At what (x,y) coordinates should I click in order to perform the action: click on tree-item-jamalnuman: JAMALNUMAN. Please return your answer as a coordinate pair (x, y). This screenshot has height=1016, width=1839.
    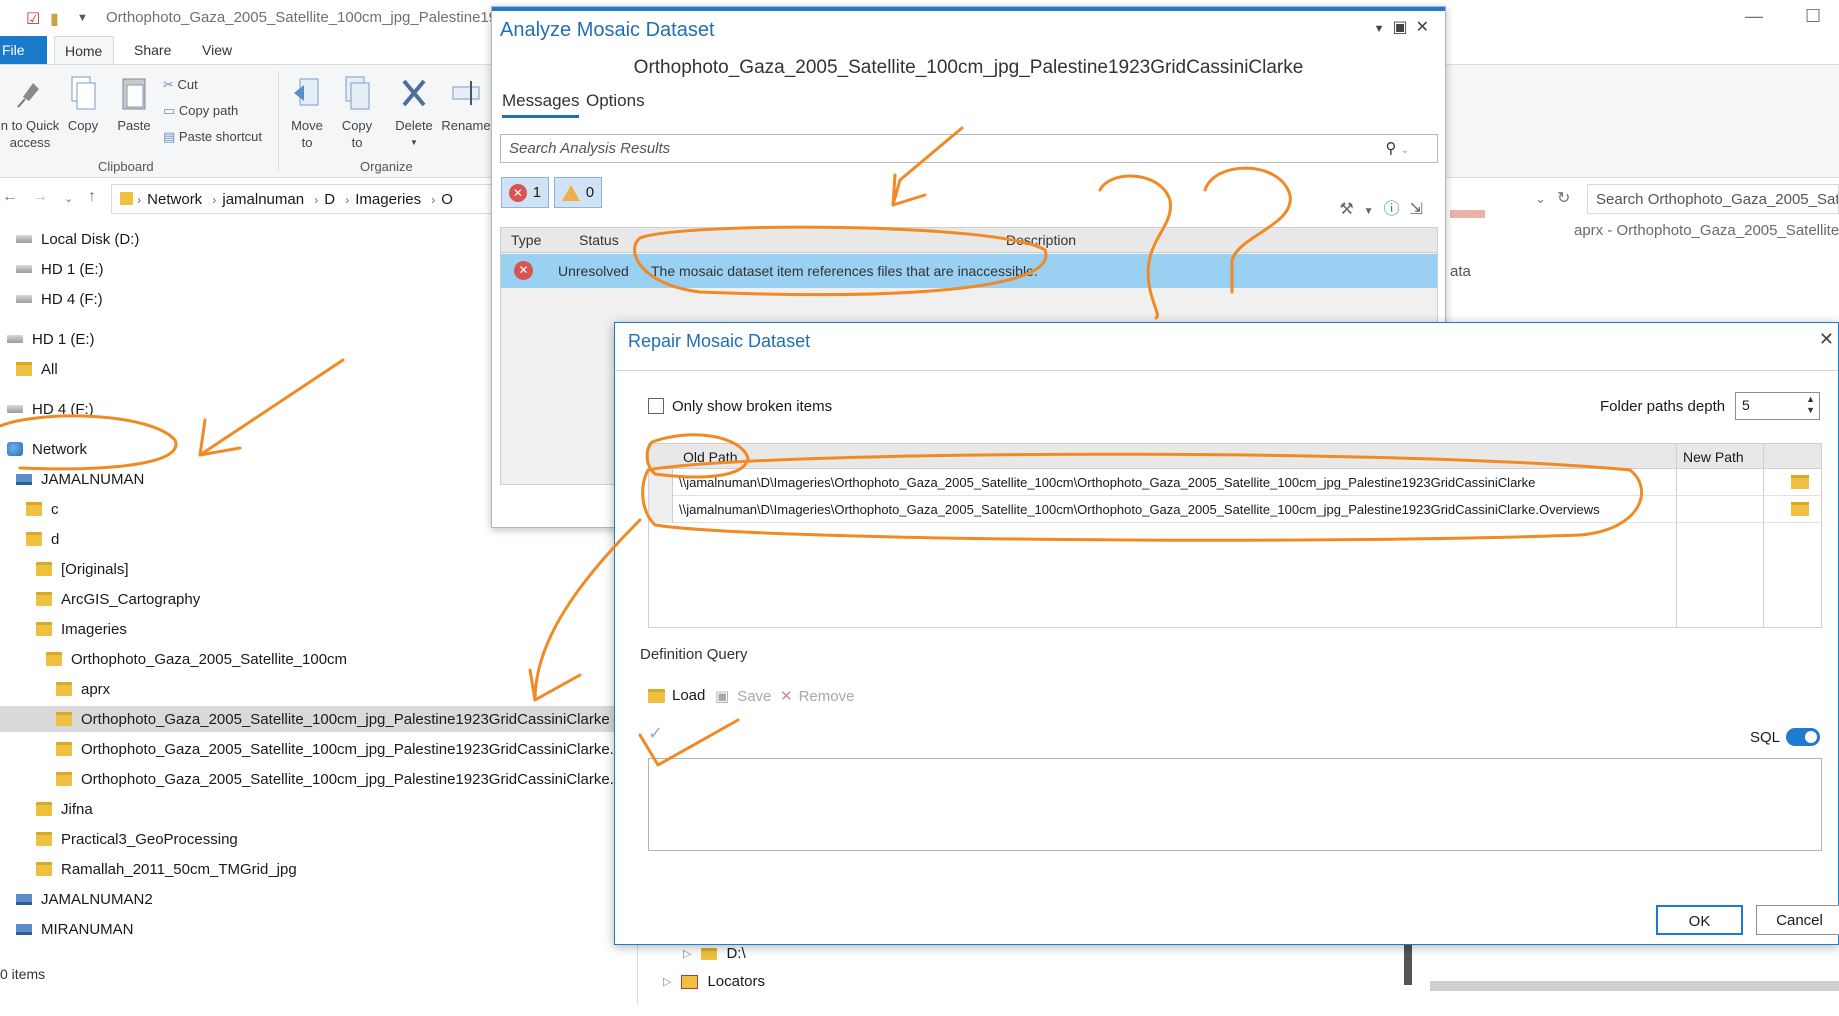
    Looking at the image, I should click on (80, 479).